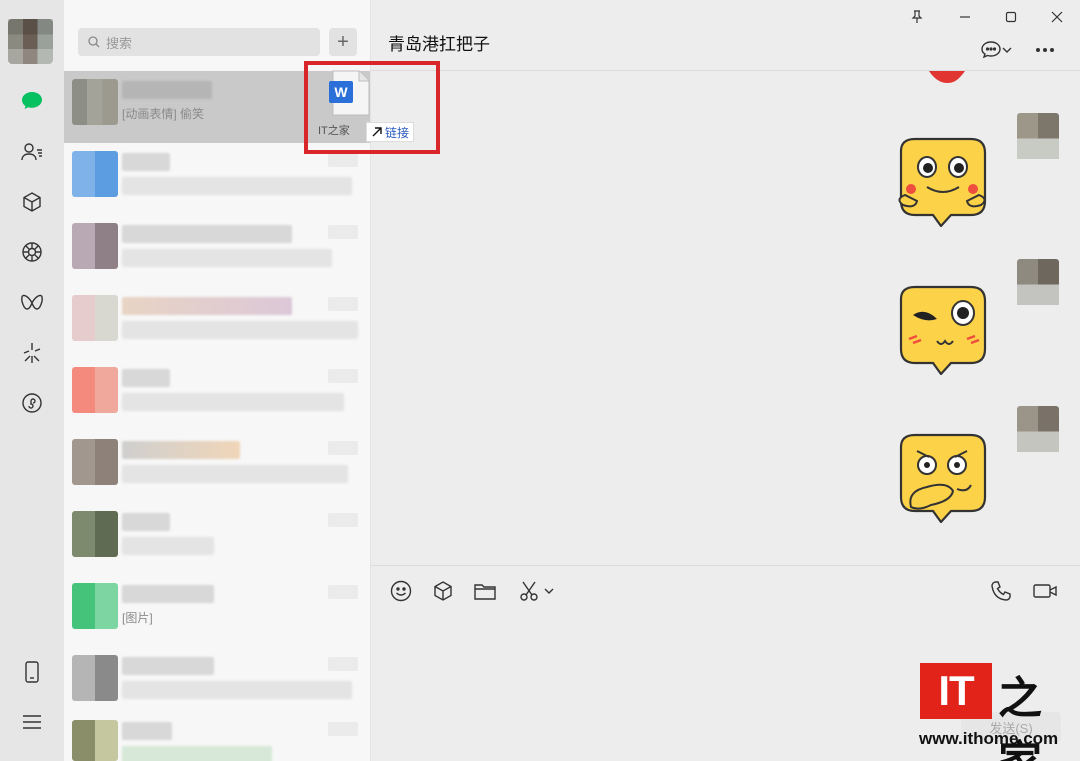 Image resolution: width=1080 pixels, height=761 pixels. What do you see at coordinates (1011, 17) in the screenshot?
I see `maximize-icon` at bounding box center [1011, 17].